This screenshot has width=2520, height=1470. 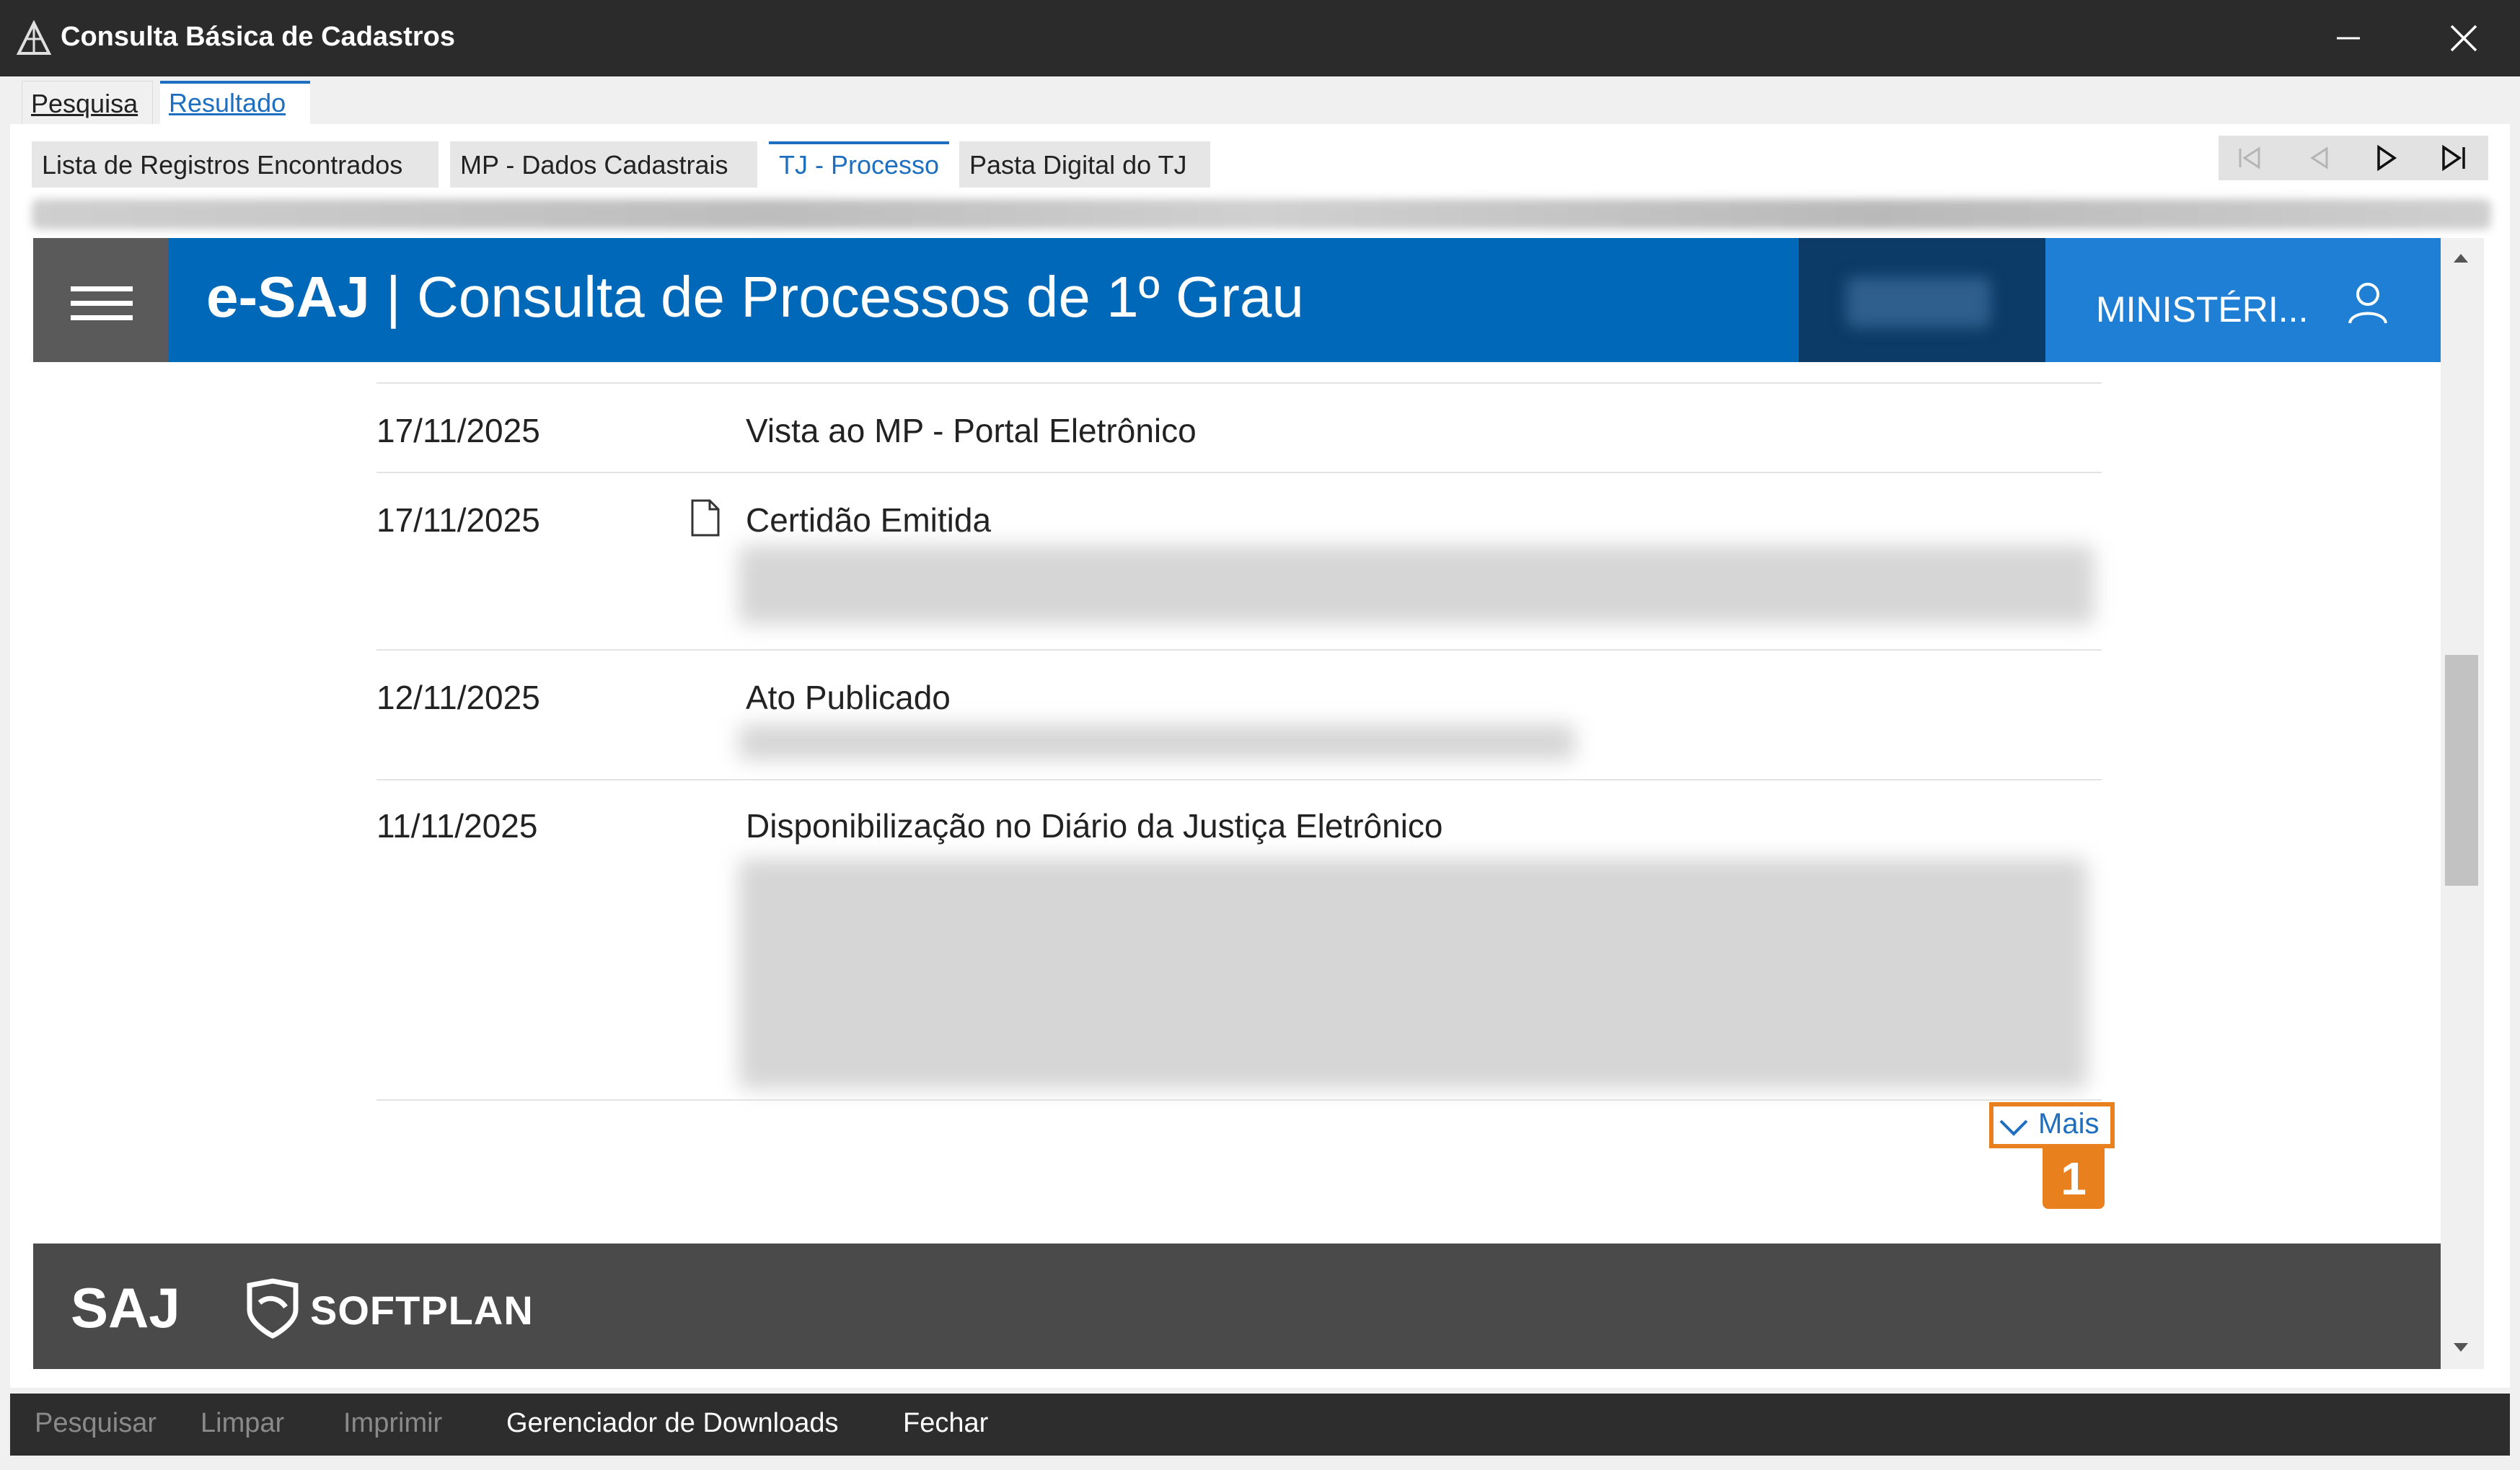 What do you see at coordinates (705, 518) in the screenshot?
I see `document-icon` at bounding box center [705, 518].